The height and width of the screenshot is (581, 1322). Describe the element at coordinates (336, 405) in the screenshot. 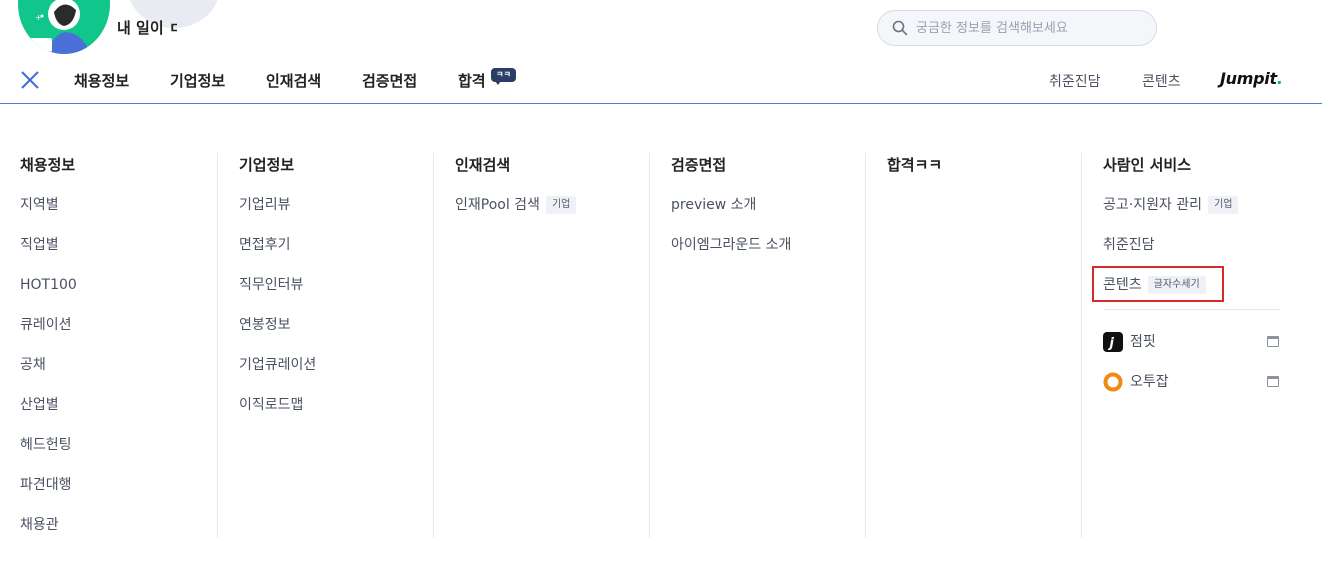

I see `menu-item-career-roadmap: 이직로드맵` at that location.